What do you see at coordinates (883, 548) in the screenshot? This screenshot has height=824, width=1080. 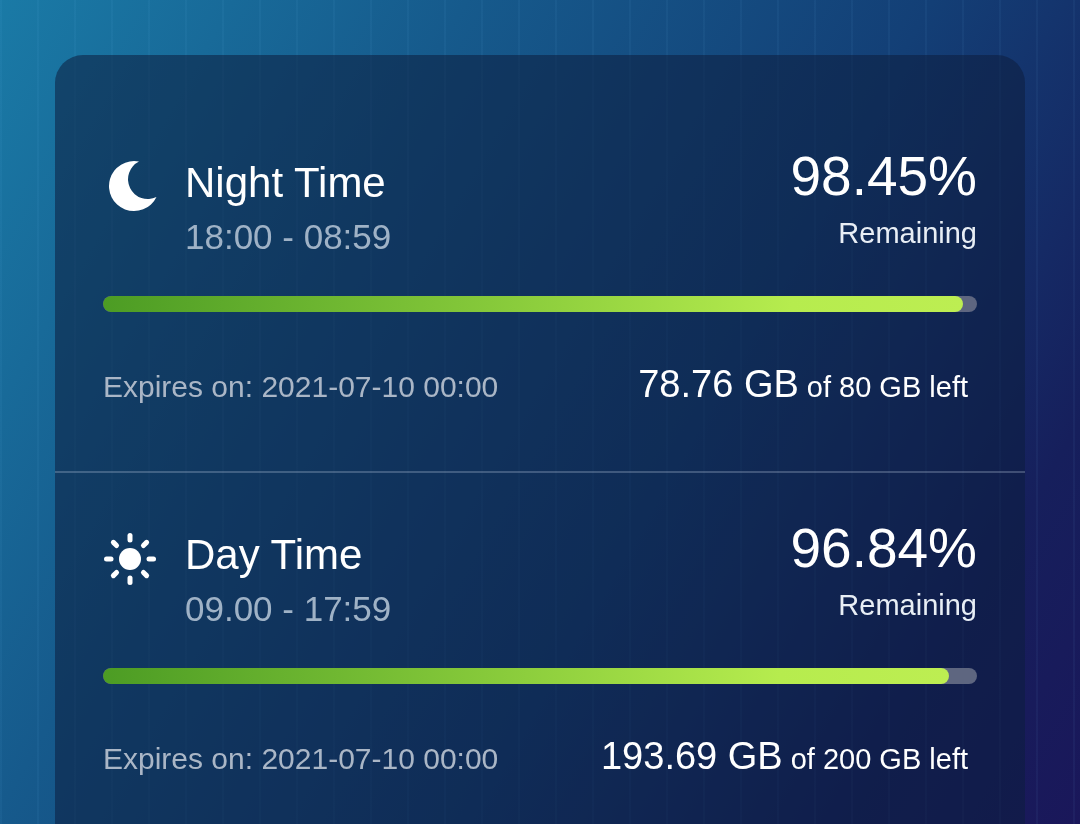 I see `remaining-percent: 96.84%` at bounding box center [883, 548].